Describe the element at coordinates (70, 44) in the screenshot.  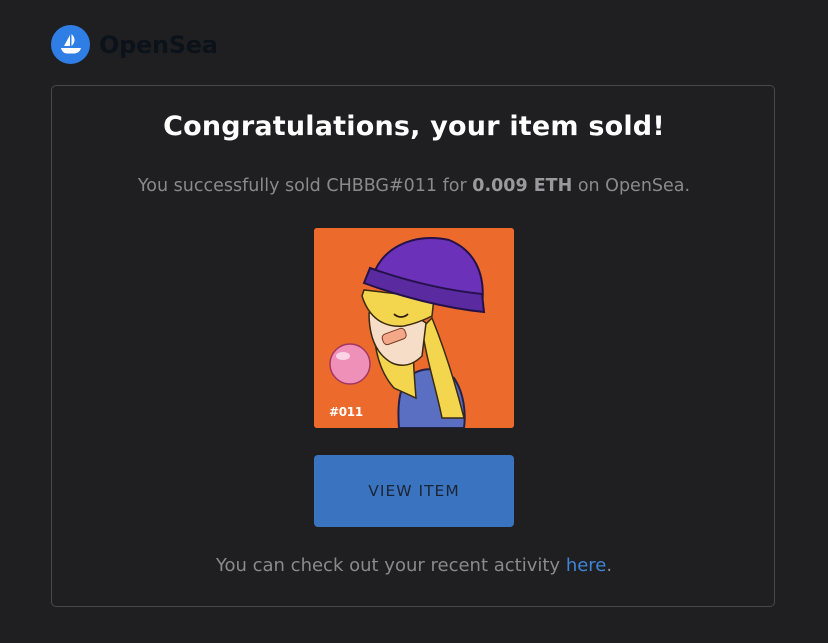
I see `opensea-ship-icon` at that location.